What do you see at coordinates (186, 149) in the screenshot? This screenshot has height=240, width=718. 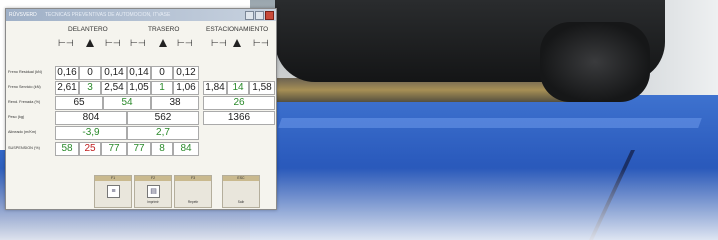 I see `value-cell: 84` at bounding box center [186, 149].